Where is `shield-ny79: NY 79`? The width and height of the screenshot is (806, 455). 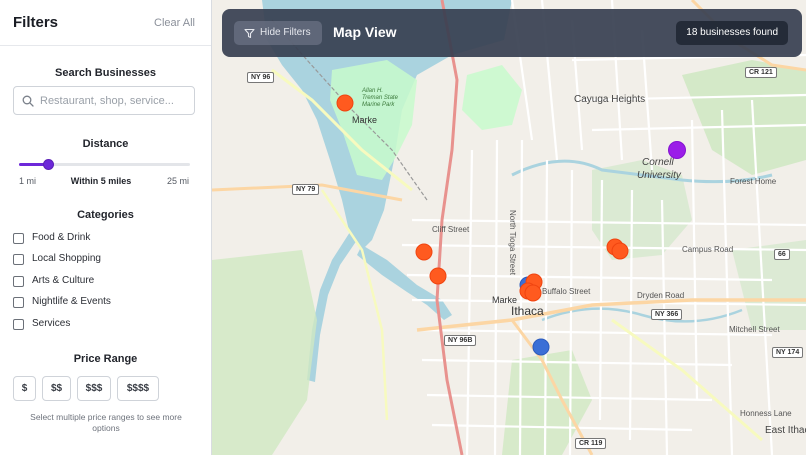
shield-ny79: NY 79 is located at coordinates (306, 189).